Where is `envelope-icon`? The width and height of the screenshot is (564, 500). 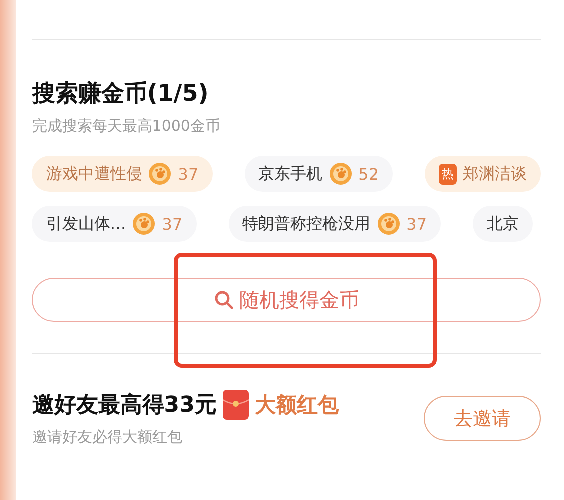
envelope-icon is located at coordinates (235, 405).